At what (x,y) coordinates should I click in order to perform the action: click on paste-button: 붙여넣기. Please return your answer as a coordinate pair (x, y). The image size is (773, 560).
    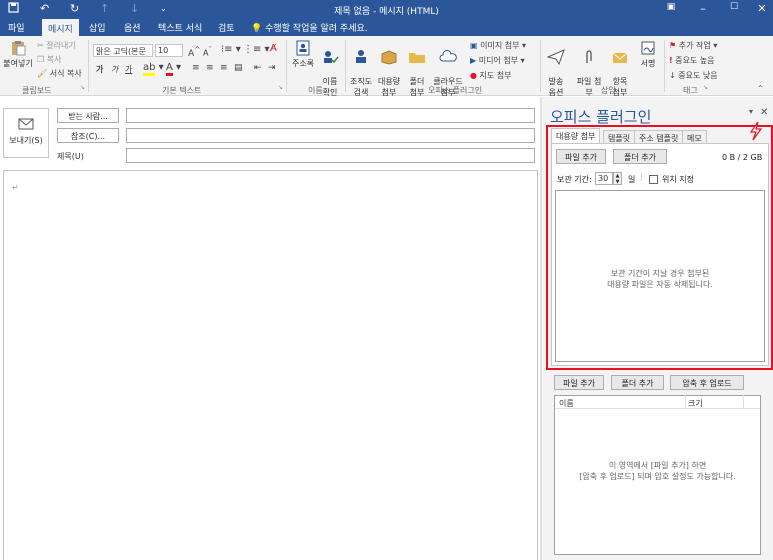
    Looking at the image, I should click on (18, 54).